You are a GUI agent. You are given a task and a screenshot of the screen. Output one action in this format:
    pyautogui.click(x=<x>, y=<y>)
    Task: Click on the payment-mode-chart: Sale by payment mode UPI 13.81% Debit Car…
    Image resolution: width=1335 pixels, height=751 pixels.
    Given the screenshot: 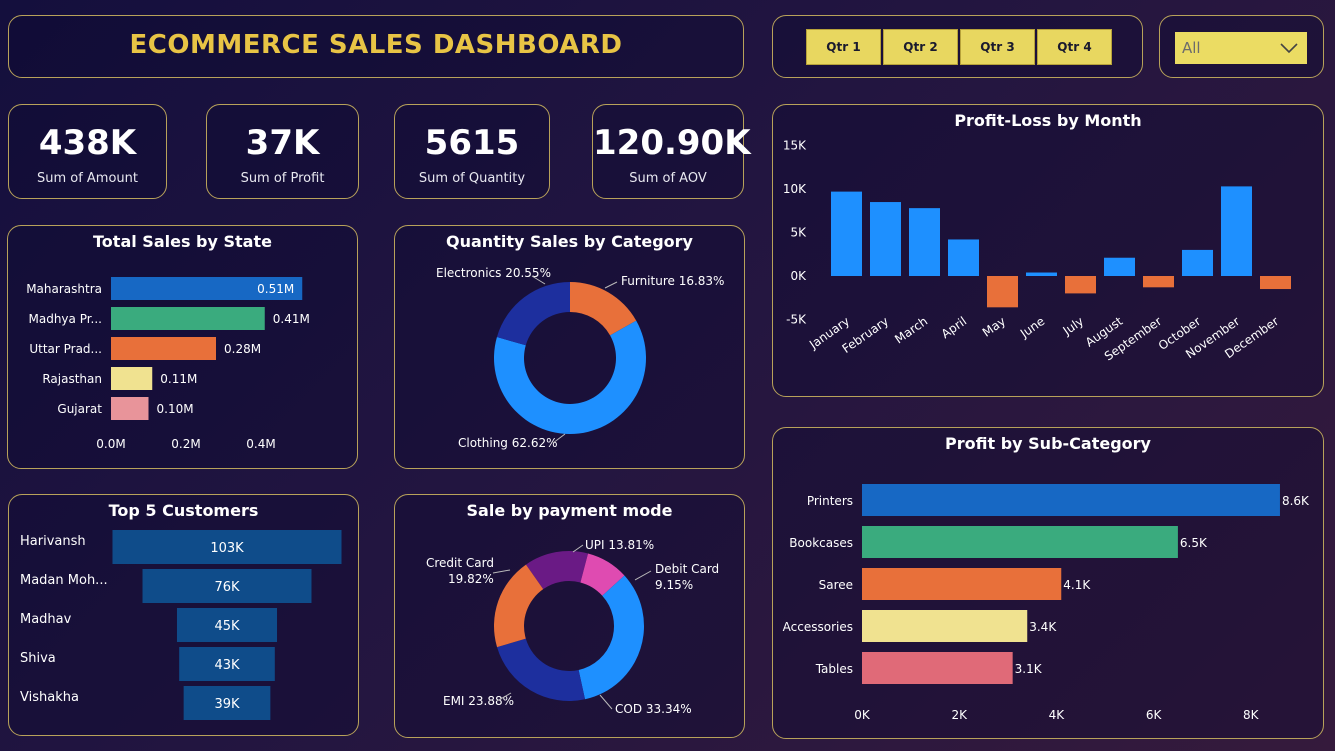 What is the action you would take?
    pyautogui.click(x=569, y=616)
    